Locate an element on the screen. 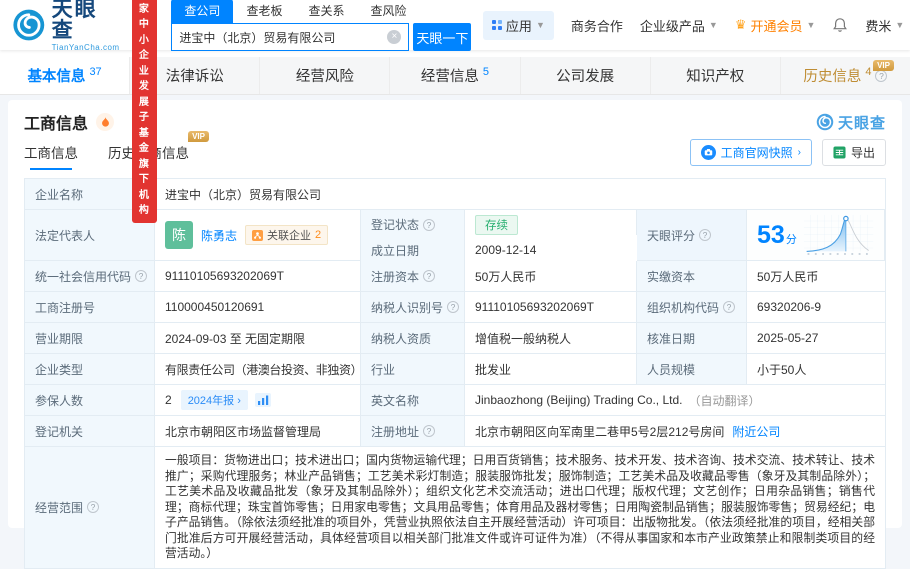 This screenshot has width=910, height=569. nav-vip: ♛ 开通会员 ▼ is located at coordinates (775, 25).